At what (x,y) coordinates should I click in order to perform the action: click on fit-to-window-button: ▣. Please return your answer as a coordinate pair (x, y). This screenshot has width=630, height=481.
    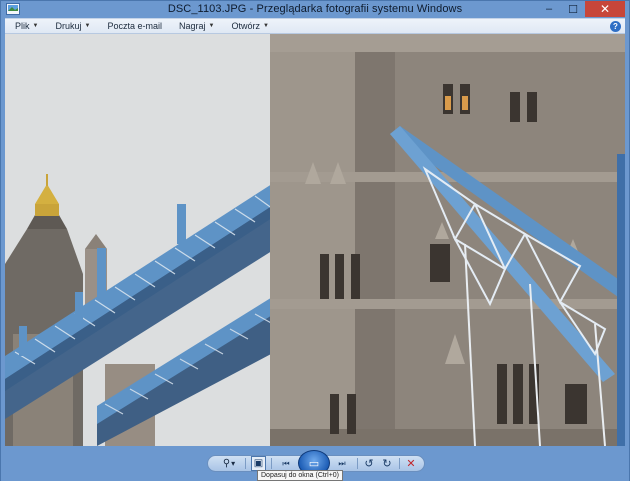
    Looking at the image, I should click on (258, 463).